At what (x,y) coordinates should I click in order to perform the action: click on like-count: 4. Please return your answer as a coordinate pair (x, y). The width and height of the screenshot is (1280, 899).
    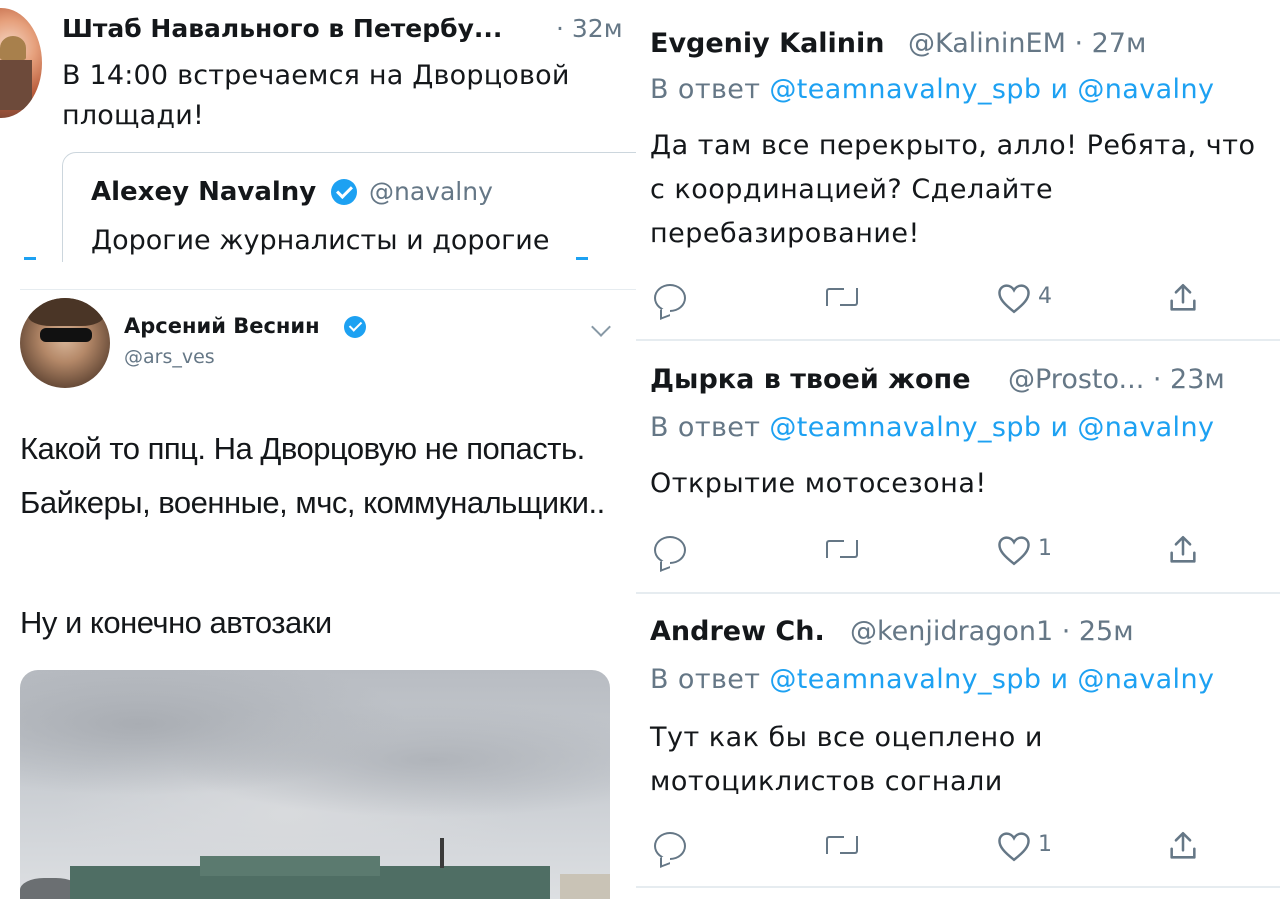
    Looking at the image, I should click on (1045, 296).